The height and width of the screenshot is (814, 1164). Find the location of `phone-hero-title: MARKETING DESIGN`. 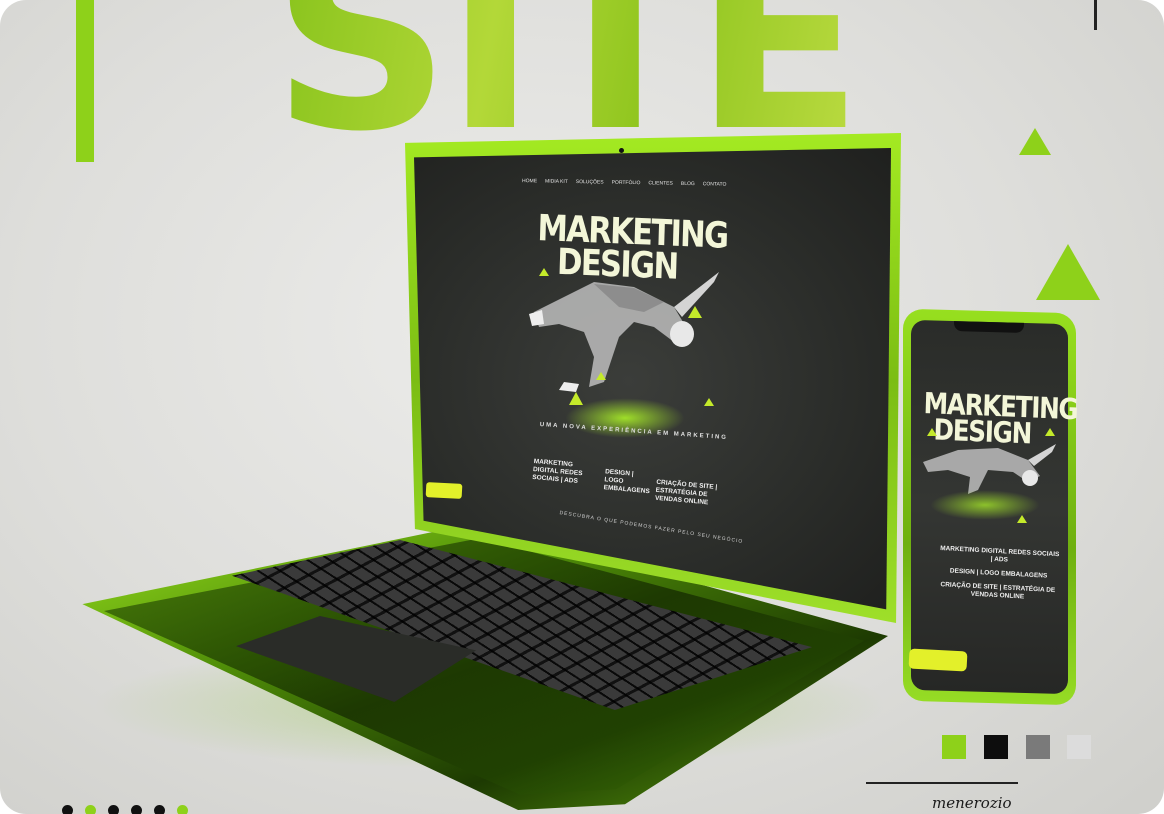

phone-hero-title: MARKETING DESIGN is located at coordinates (1000, 418).